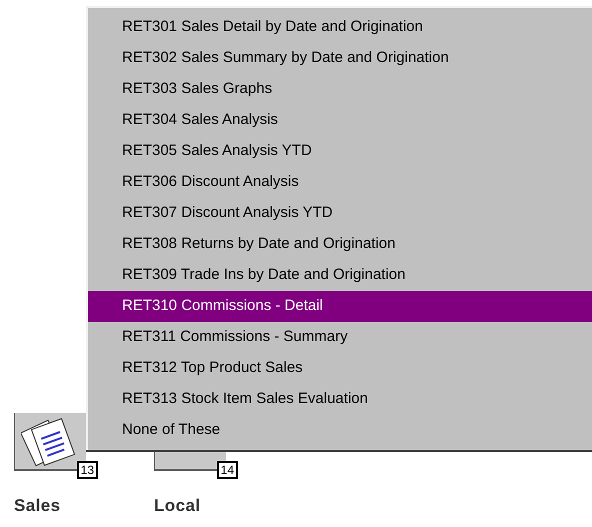 This screenshot has width=592, height=527. What do you see at coordinates (340, 337) in the screenshot?
I see `menu-item: RET311 Commissions - Summary` at bounding box center [340, 337].